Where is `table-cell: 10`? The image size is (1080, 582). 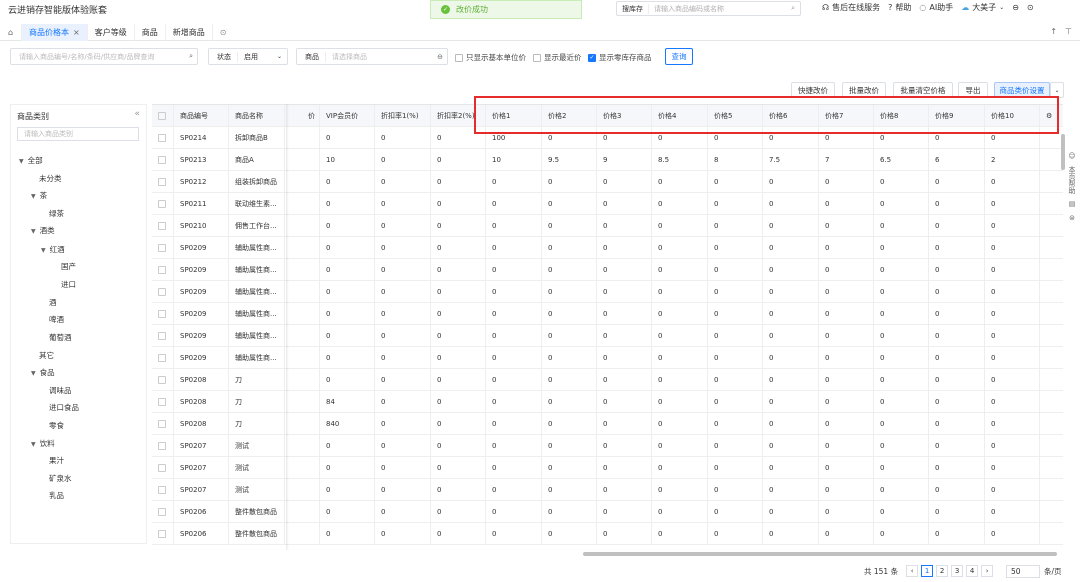 table-cell: 10 is located at coordinates (347, 160).